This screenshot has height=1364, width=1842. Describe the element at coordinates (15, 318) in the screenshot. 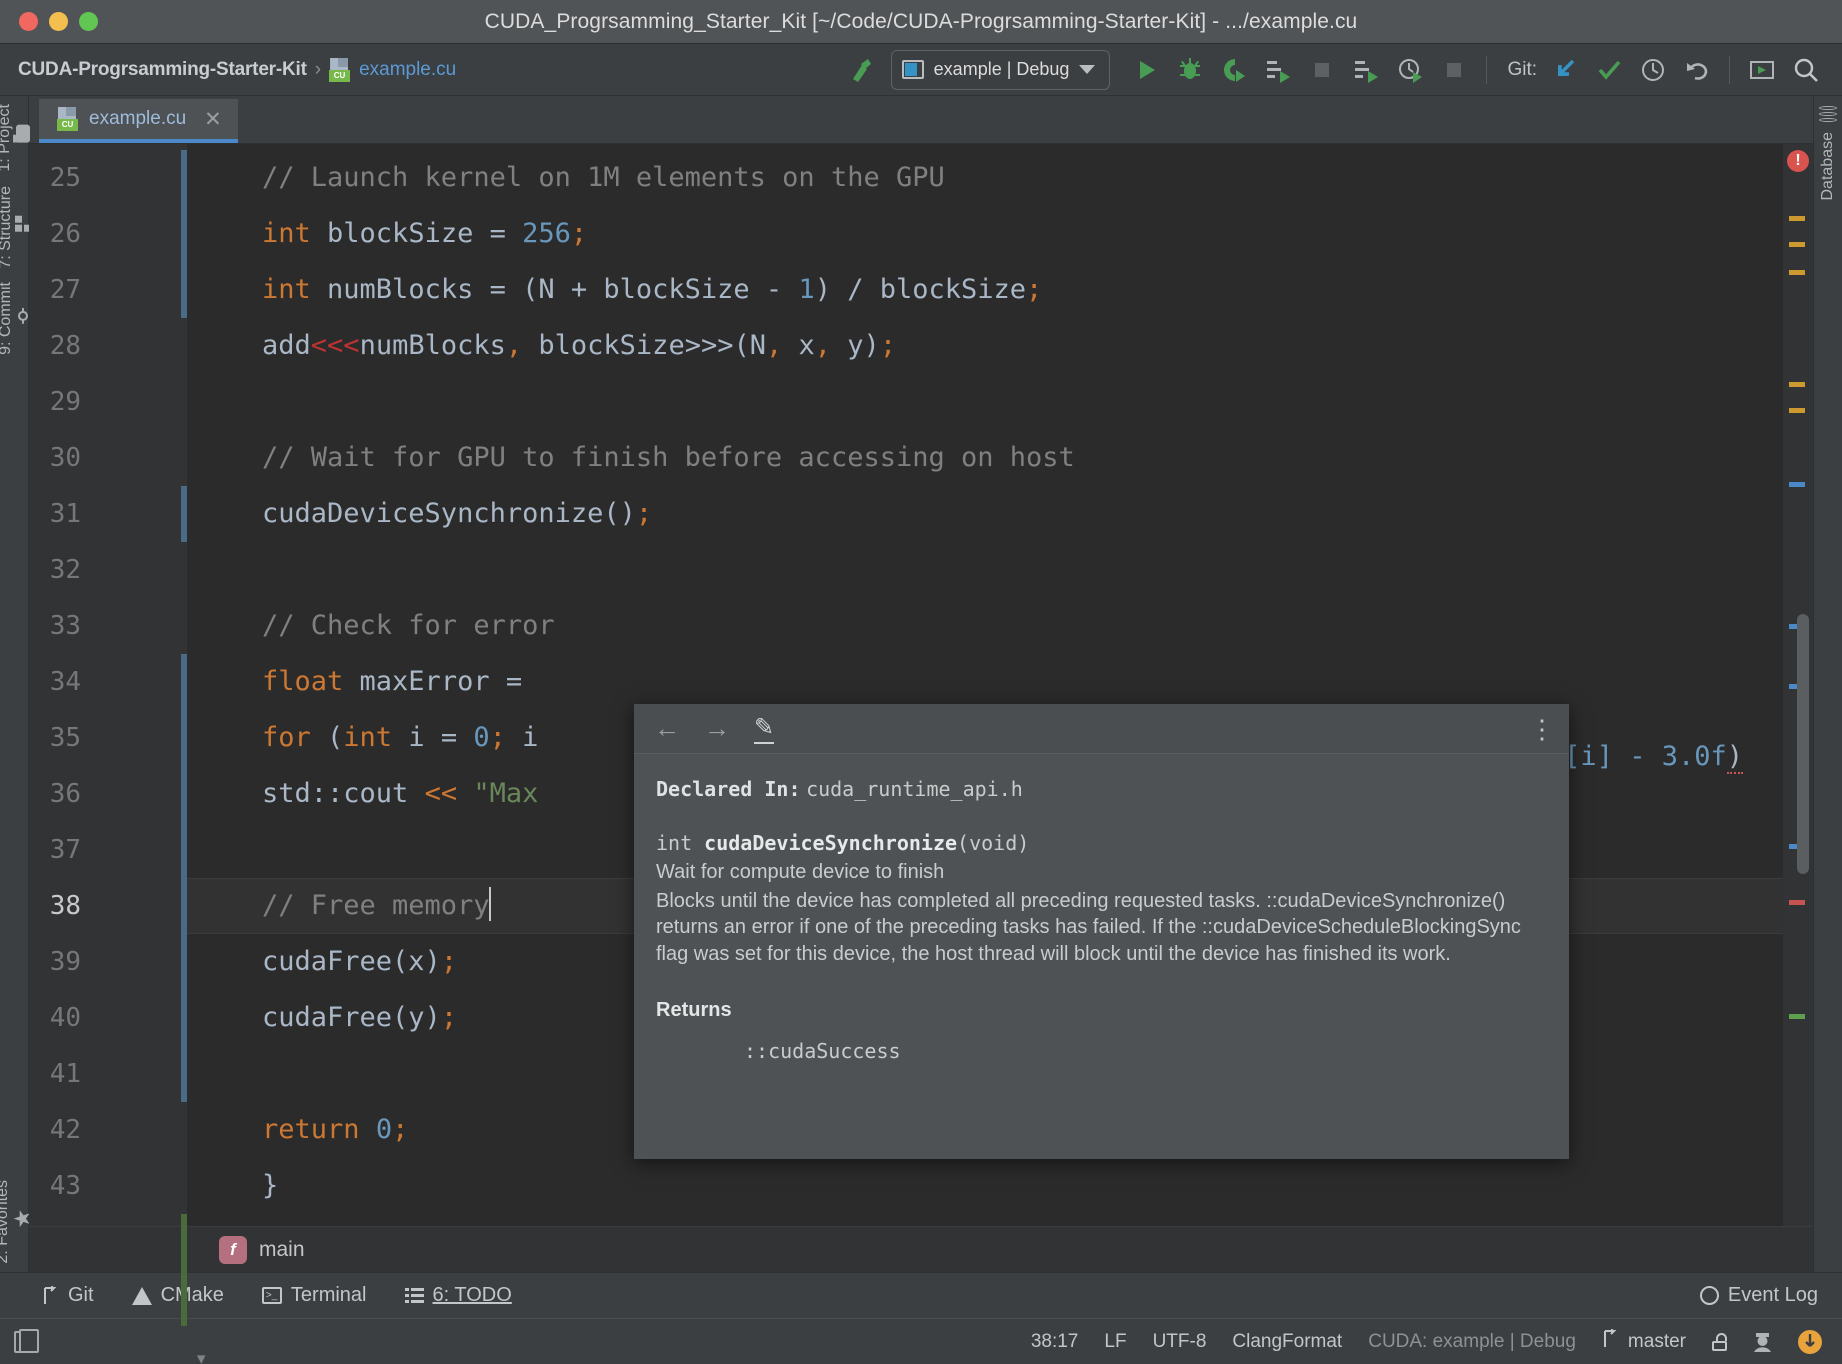

I see `sidebar-item-commit: 9: Commit` at that location.